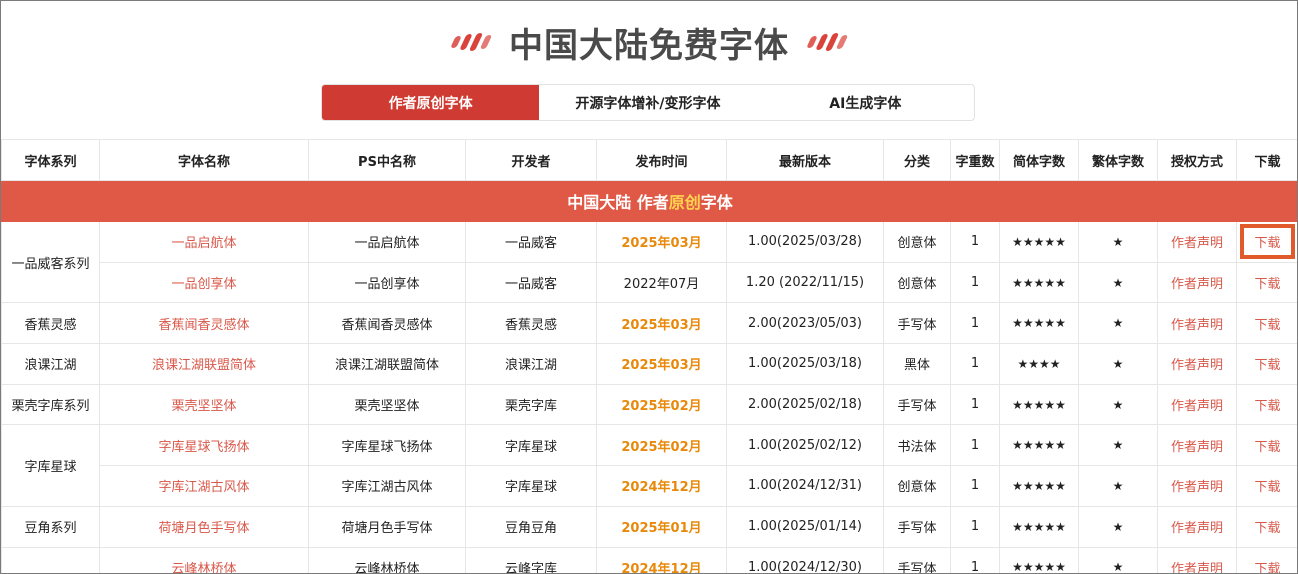 This screenshot has width=1298, height=574. I want to click on section-band-title: 中国大陆 作者原创字体, so click(649, 201).